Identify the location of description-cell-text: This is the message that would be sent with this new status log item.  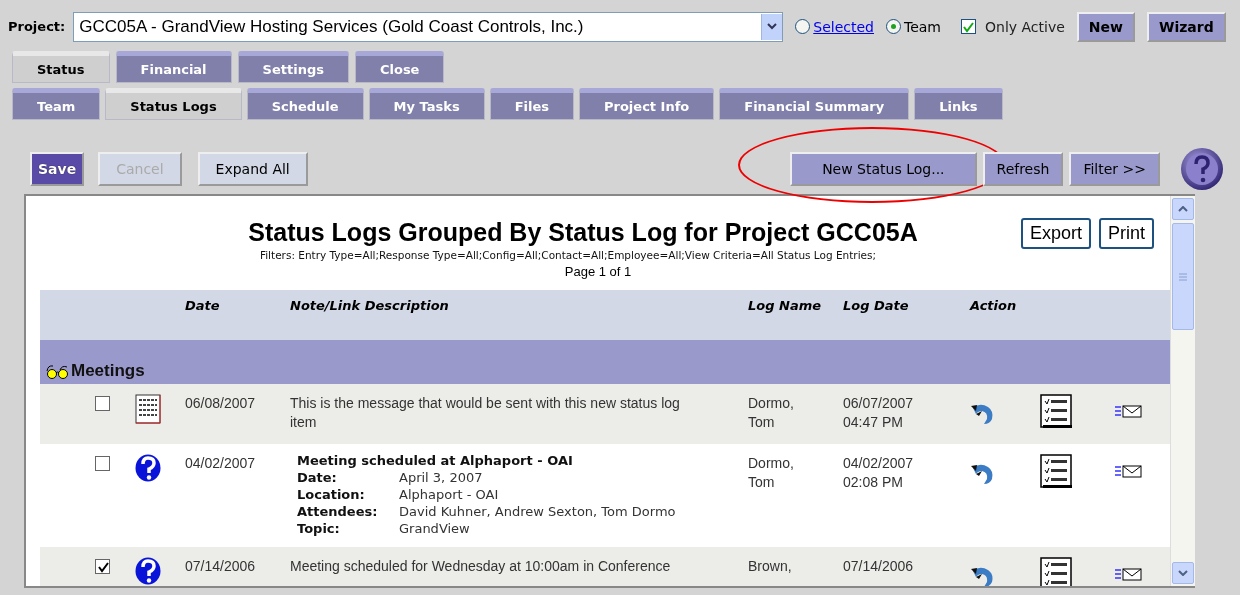
(485, 413).